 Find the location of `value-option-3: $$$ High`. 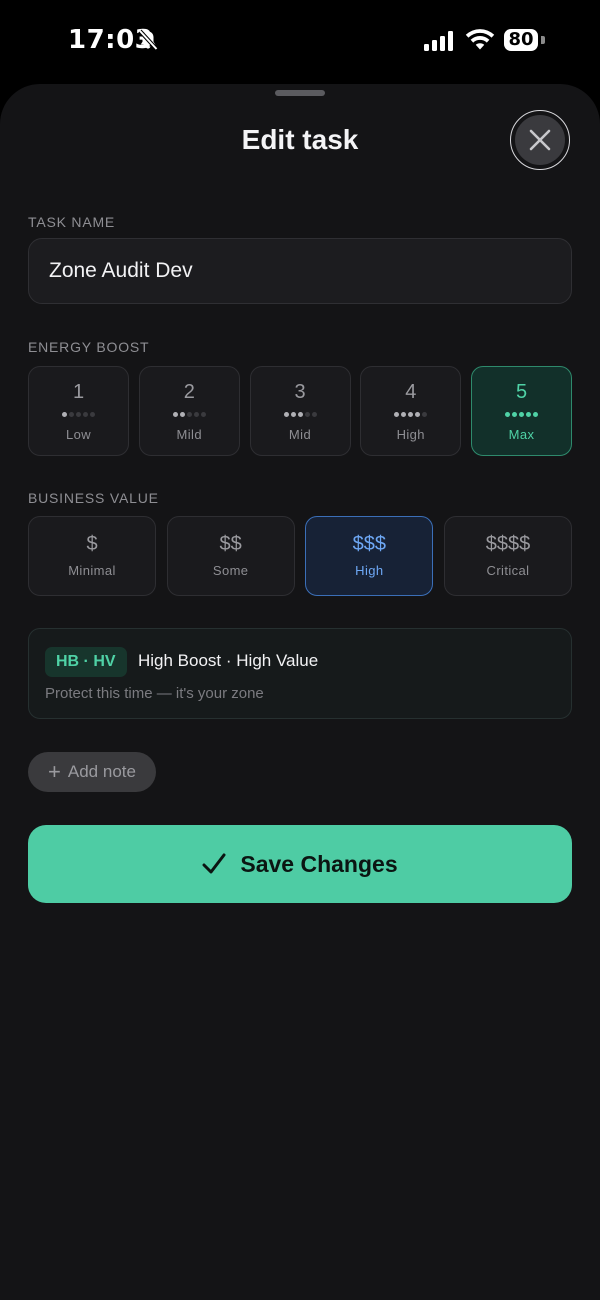

value-option-3: $$$ High is located at coordinates (369, 556).